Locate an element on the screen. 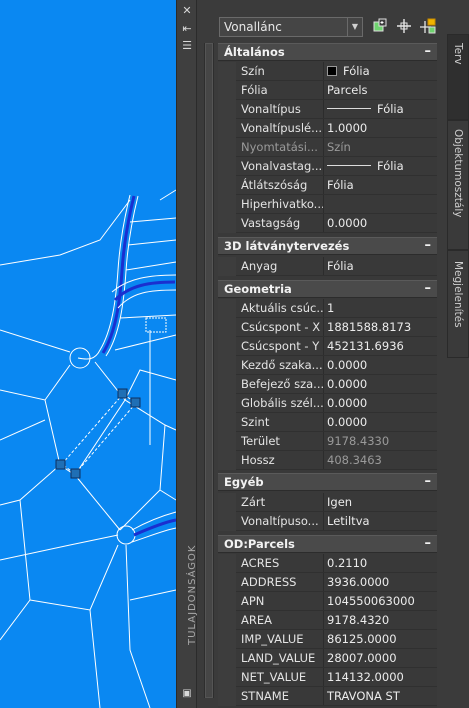 Image resolution: width=469 pixels, height=708 pixels. property-row-transparency: Átlátszóság Fólia is located at coordinates (327, 185).